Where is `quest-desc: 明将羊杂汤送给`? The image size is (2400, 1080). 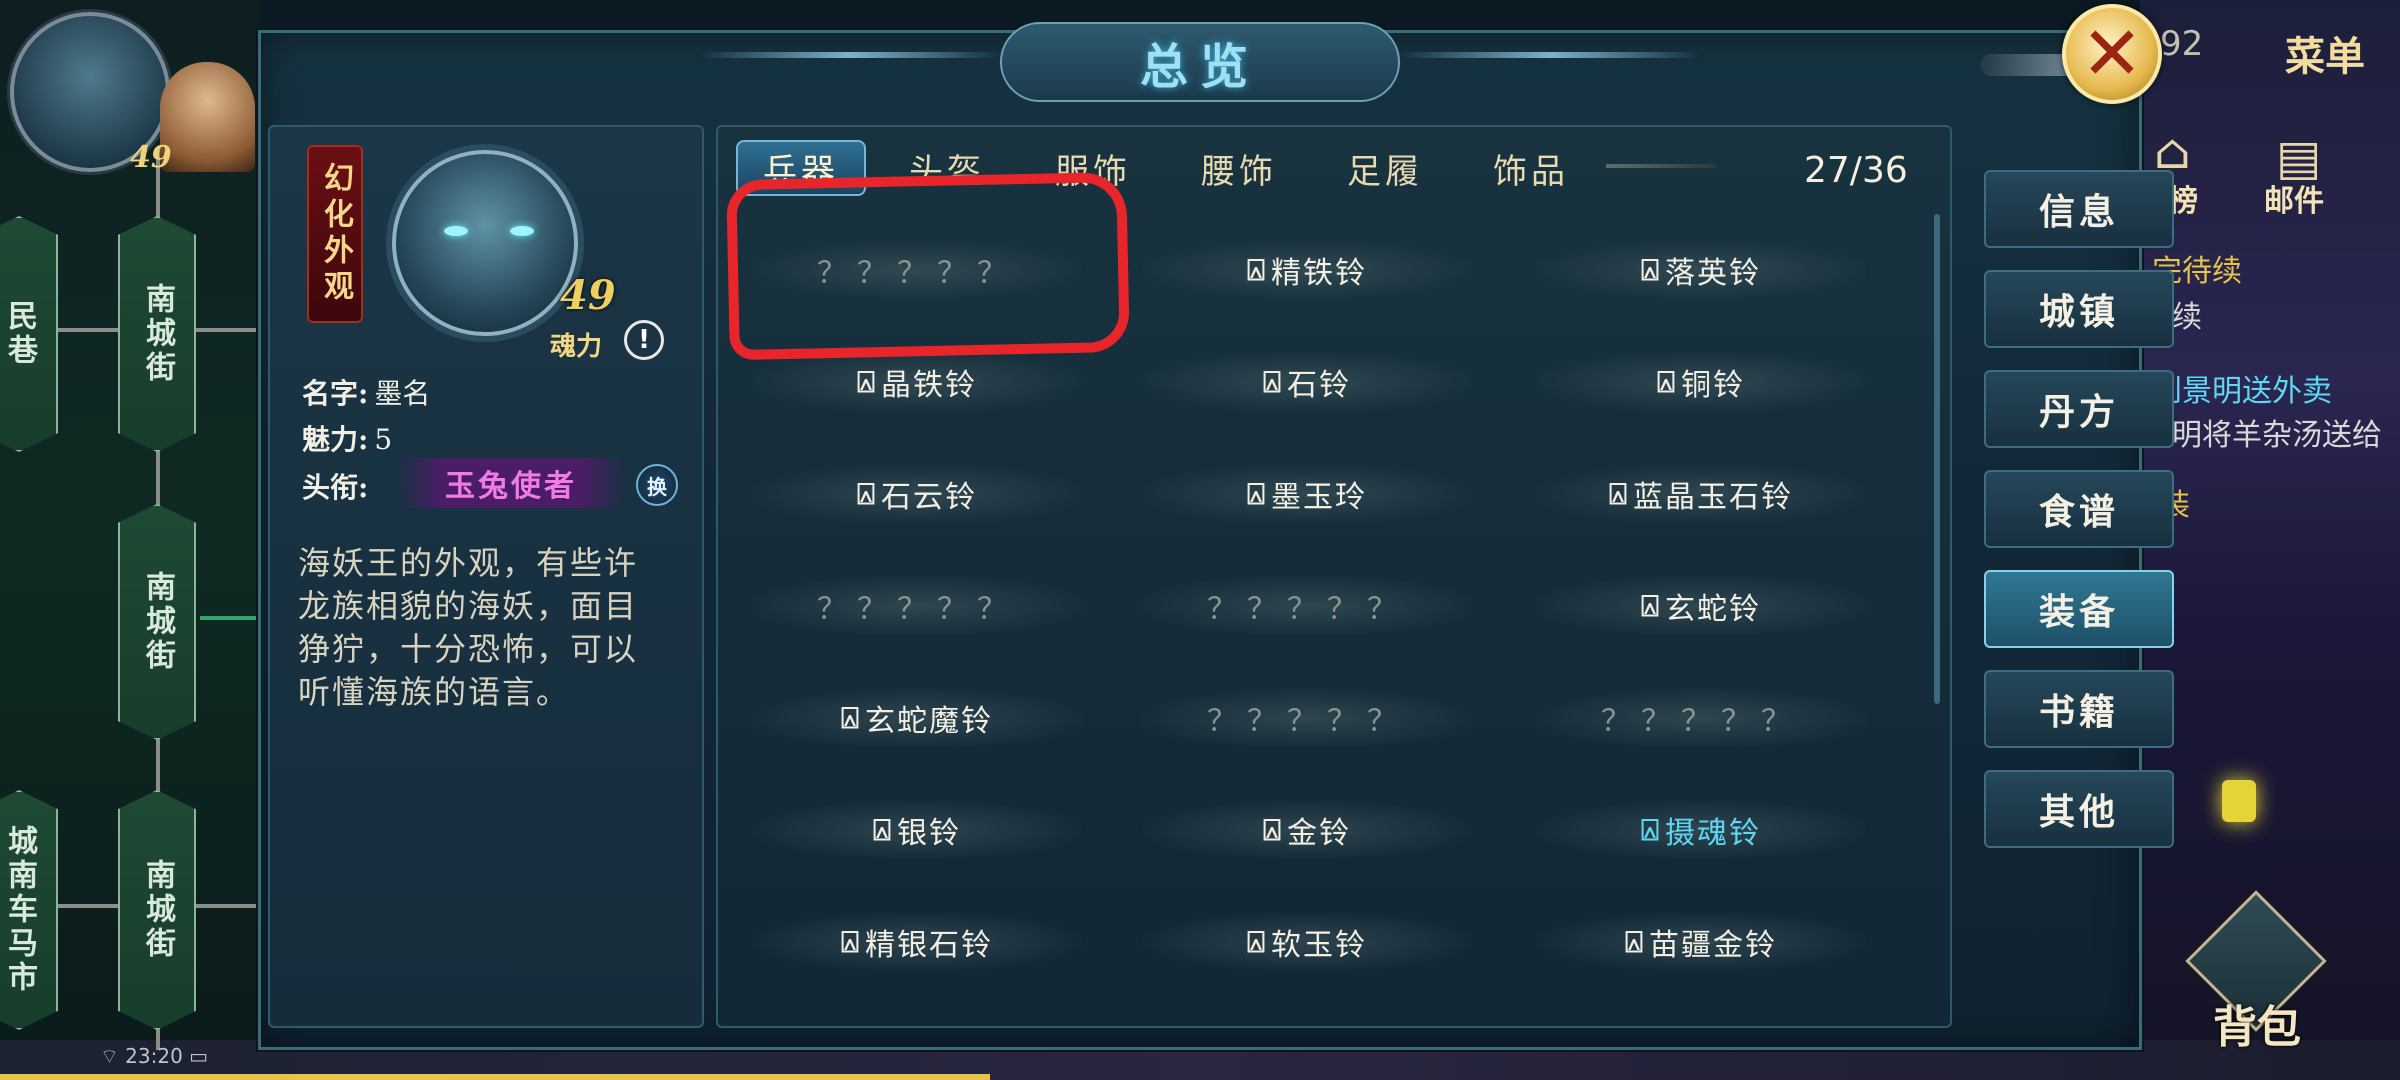 quest-desc: 明将羊杂汤送给 is located at coordinates (2277, 435).